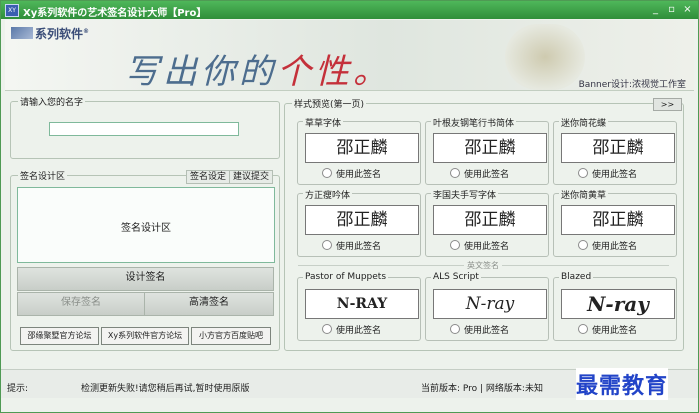  Describe the element at coordinates (584, 194) in the screenshot. I see `font-card-title: 迷你简黄草` at that location.